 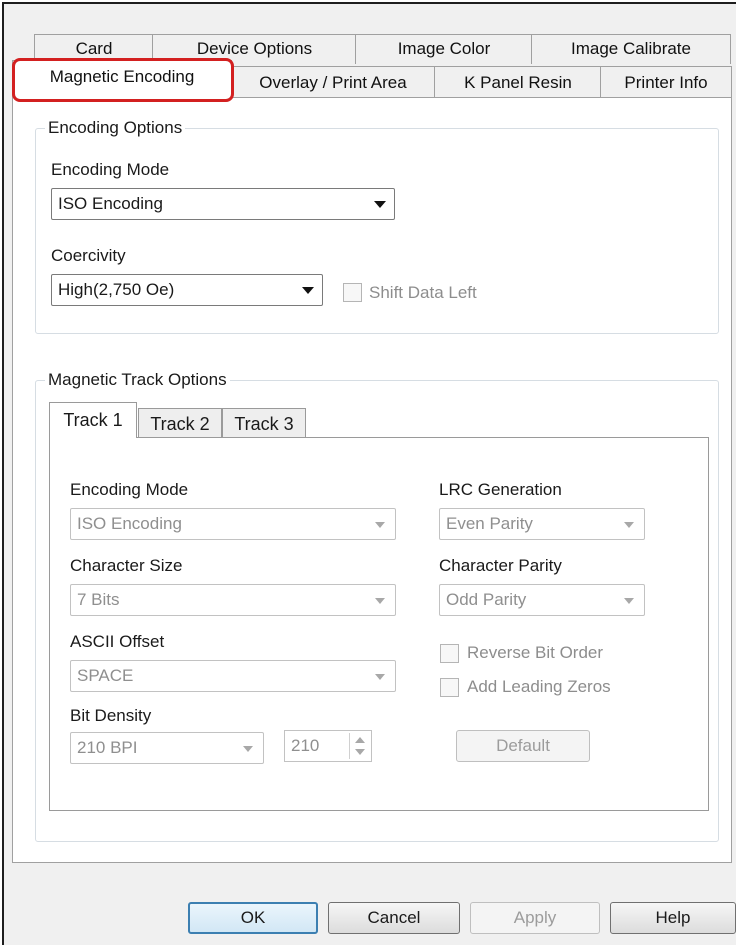 What do you see at coordinates (539, 686) in the screenshot?
I see `add-leading-zeros-label: Add Leading Zeros` at bounding box center [539, 686].